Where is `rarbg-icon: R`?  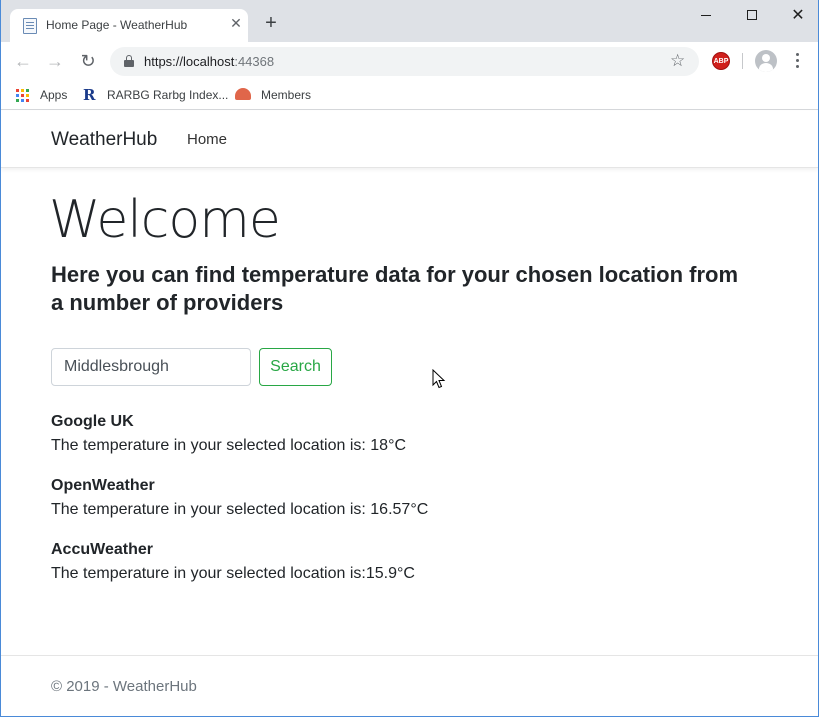
rarbg-icon: R is located at coordinates (89, 95).